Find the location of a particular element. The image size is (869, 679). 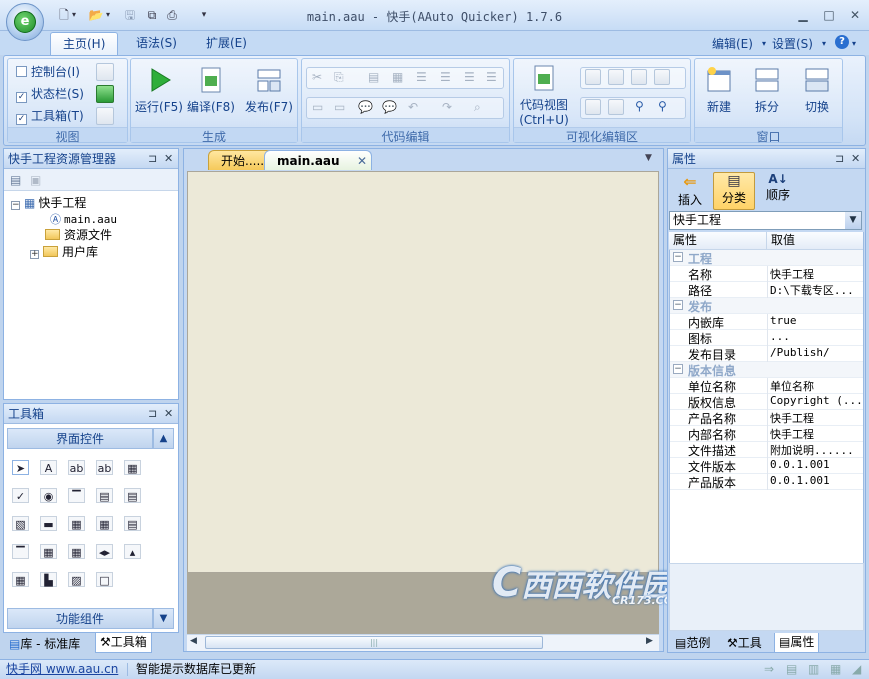

website-link: 快手网 www.aau.cn is located at coordinates (62, 669).